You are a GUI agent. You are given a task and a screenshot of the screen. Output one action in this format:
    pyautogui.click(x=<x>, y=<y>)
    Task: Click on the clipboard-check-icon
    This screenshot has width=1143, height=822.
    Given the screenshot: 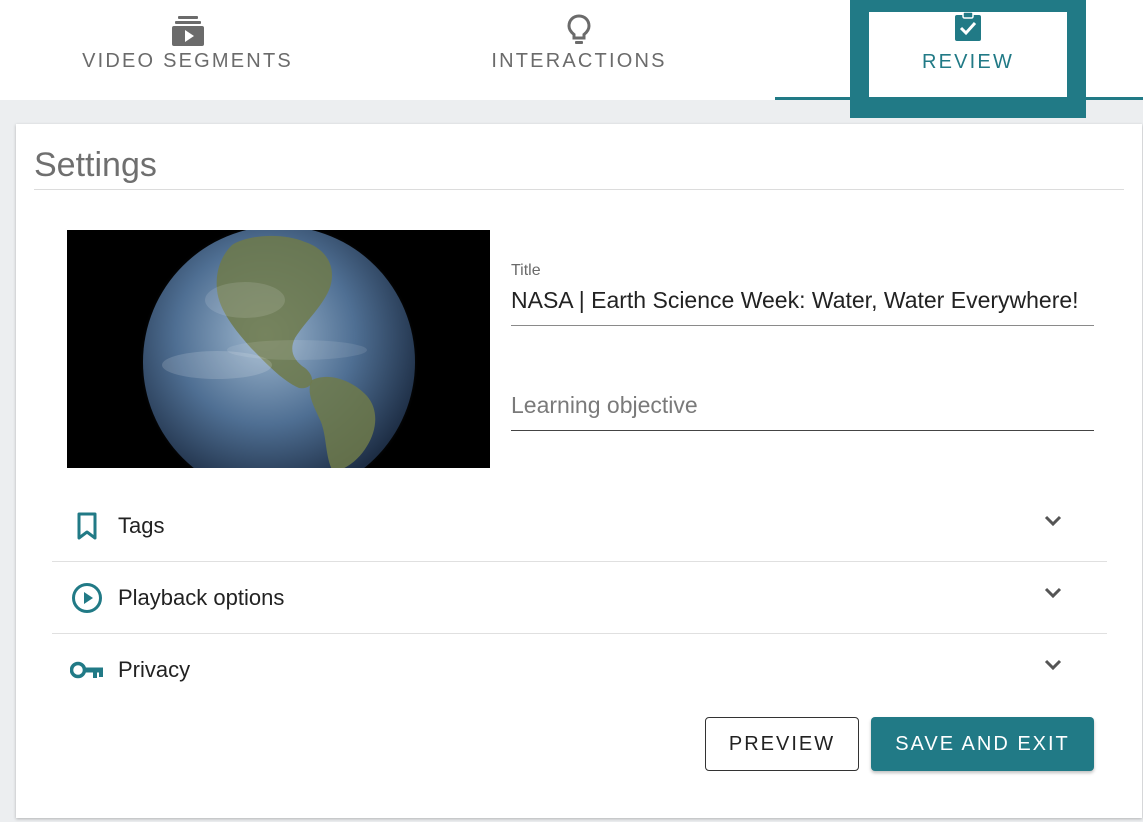 What is the action you would take?
    pyautogui.click(x=968, y=27)
    